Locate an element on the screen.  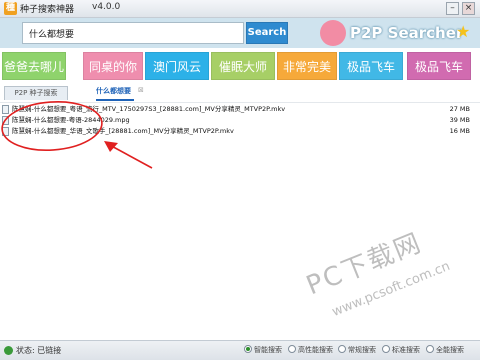
result-file-size: 27 MB is located at coordinates (459, 109).